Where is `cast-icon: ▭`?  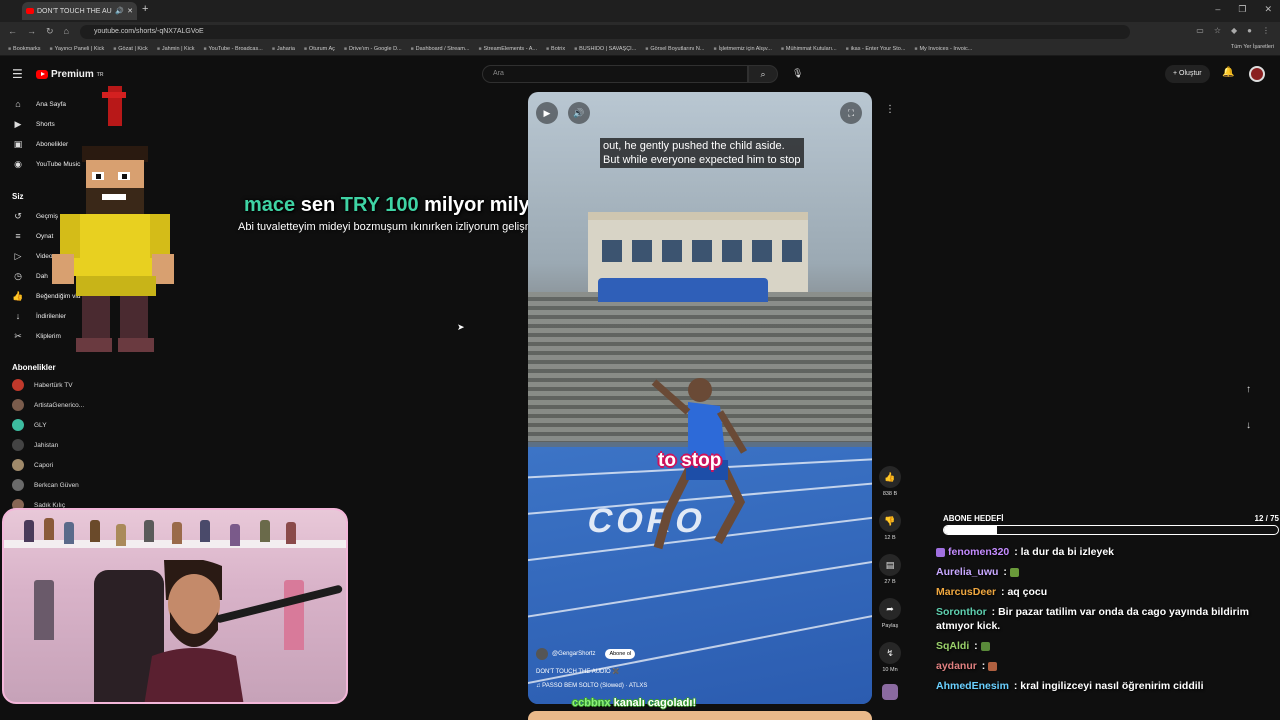
cast-icon: ▭ is located at coordinates (1200, 30).